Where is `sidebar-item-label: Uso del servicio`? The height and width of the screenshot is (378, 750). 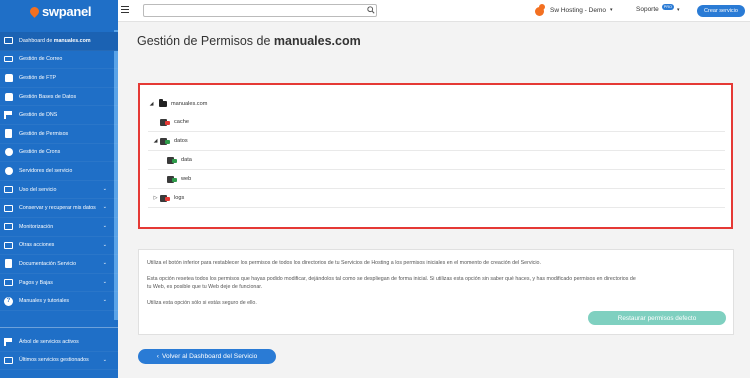 sidebar-item-label: Uso del servicio is located at coordinates (38, 189).